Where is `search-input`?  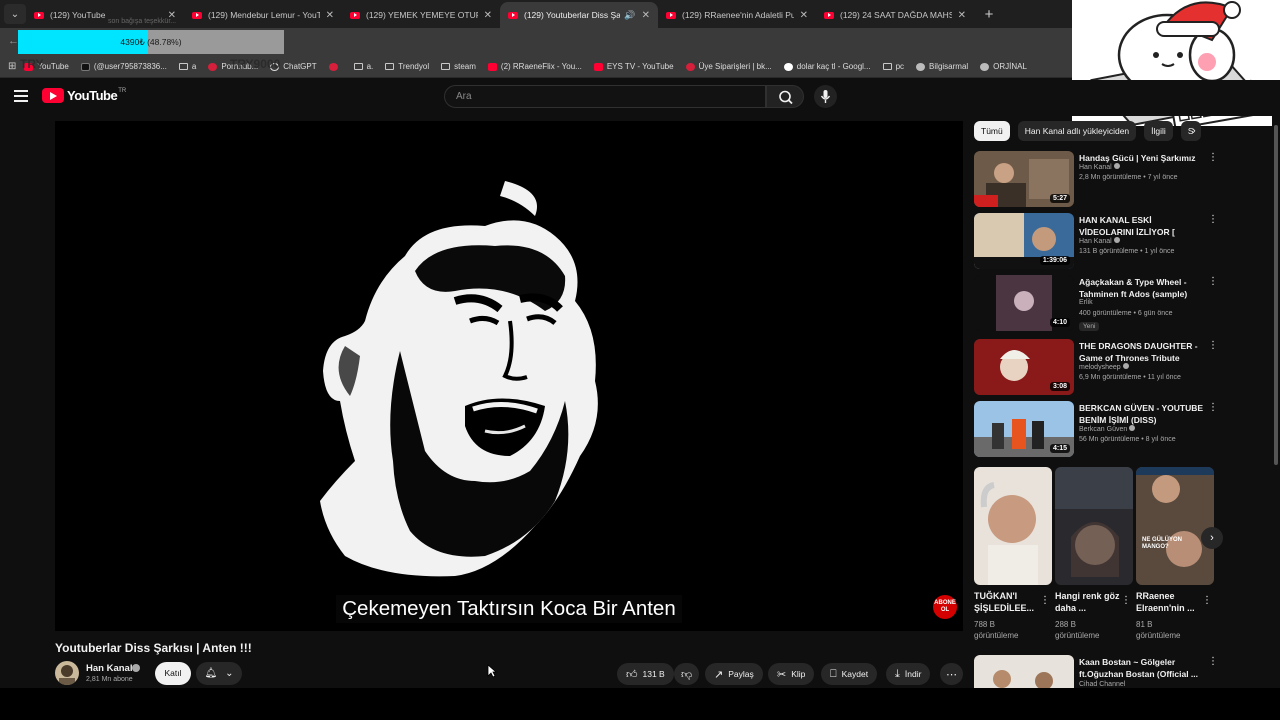
search-input is located at coordinates (605, 96).